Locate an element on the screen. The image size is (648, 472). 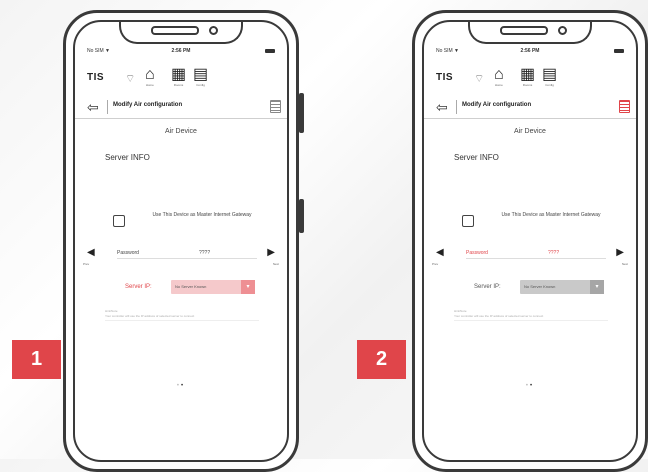
power-button is located at coordinates (301, 113).